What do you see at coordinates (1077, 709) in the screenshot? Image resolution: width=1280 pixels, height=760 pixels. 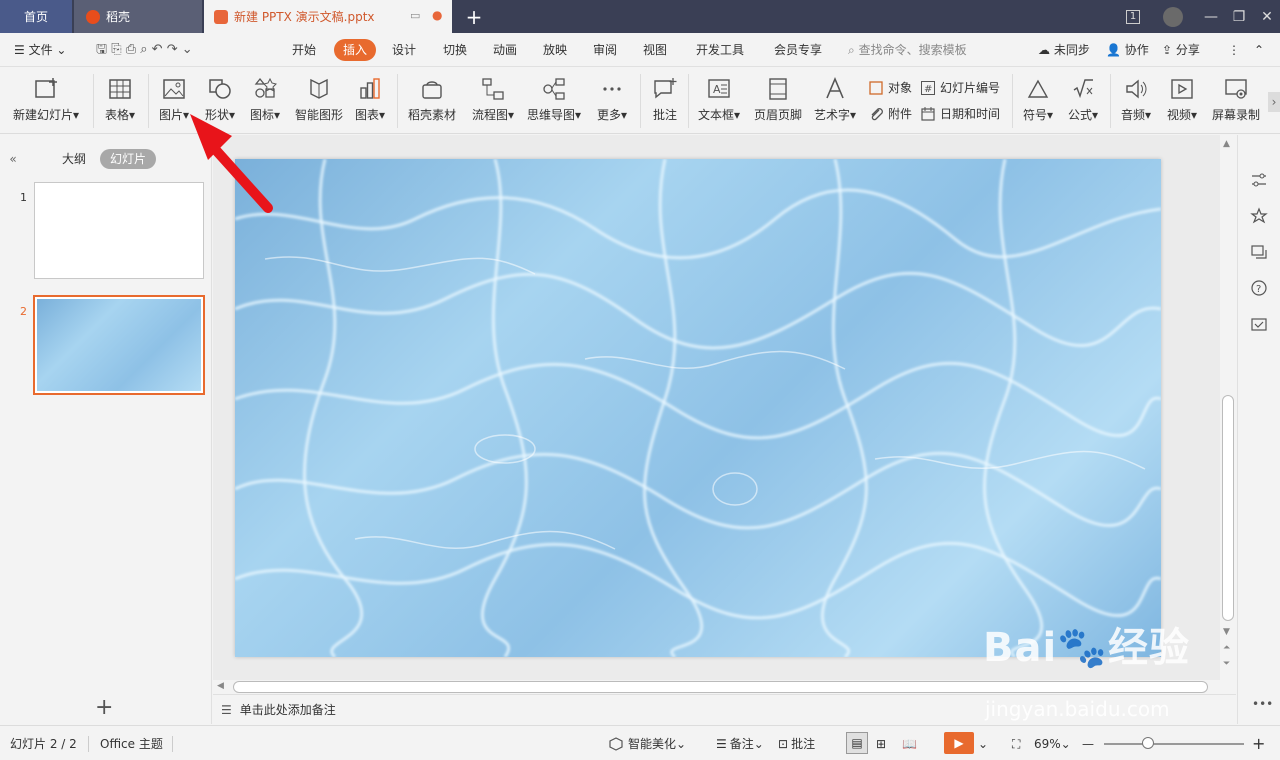 I see `watermark-url: jingyan.baidu.com` at bounding box center [1077, 709].